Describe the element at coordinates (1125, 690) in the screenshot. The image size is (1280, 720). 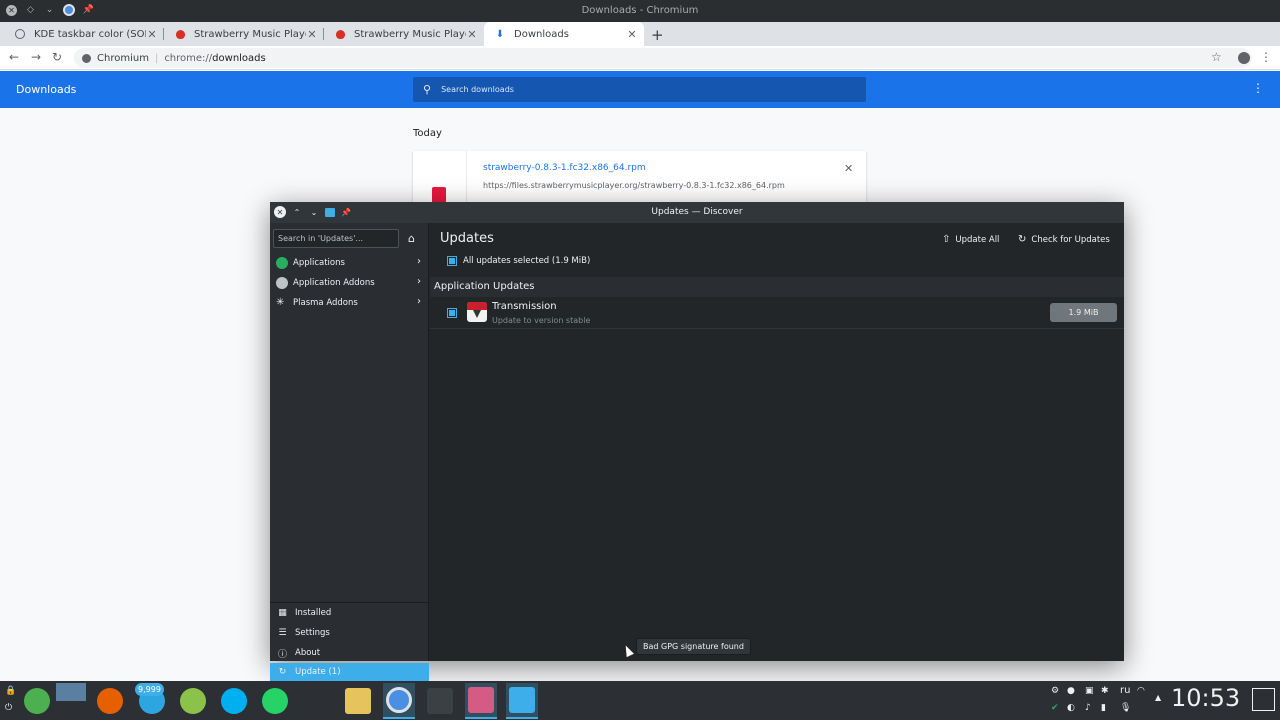
I see `keyboard-layout-label: ru` at that location.